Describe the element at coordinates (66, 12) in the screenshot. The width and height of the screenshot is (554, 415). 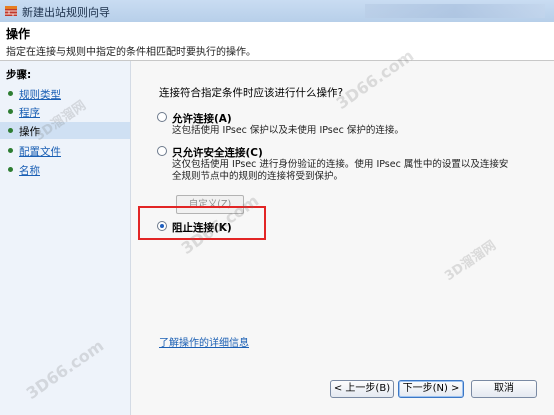
I see `window-title: 新建出站规则向导` at that location.